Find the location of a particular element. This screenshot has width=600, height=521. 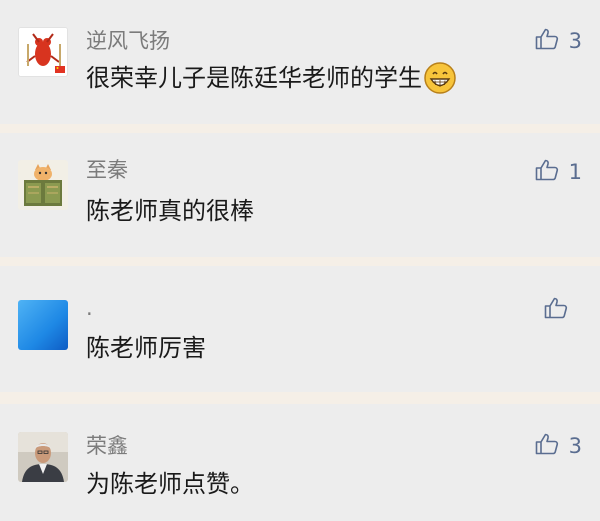

man-portrait-avatar is located at coordinates (43, 457).